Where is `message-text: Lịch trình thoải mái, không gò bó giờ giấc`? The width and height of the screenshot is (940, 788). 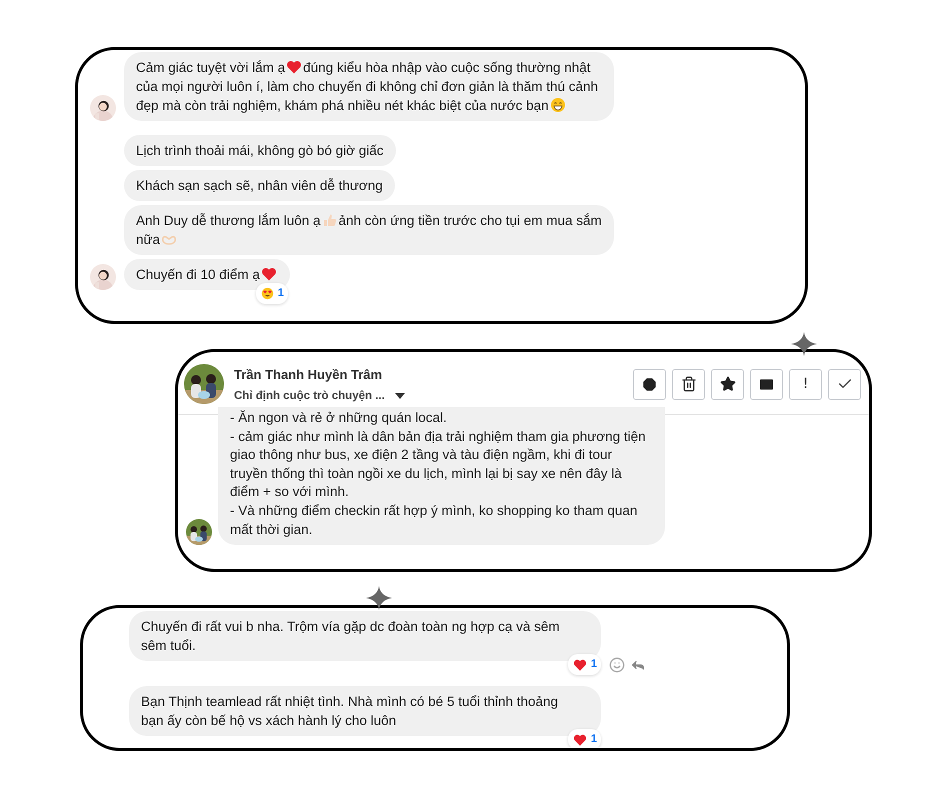
message-text: Lịch trình thoải mái, không gò bó giờ giấc is located at coordinates (260, 150).